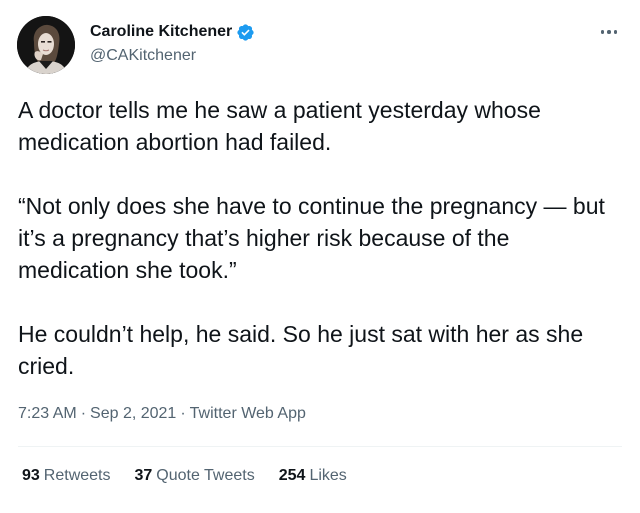 This screenshot has height=513, width=640. Describe the element at coordinates (161, 32) in the screenshot. I see `author-display-name: Caroline Kitchener` at that location.